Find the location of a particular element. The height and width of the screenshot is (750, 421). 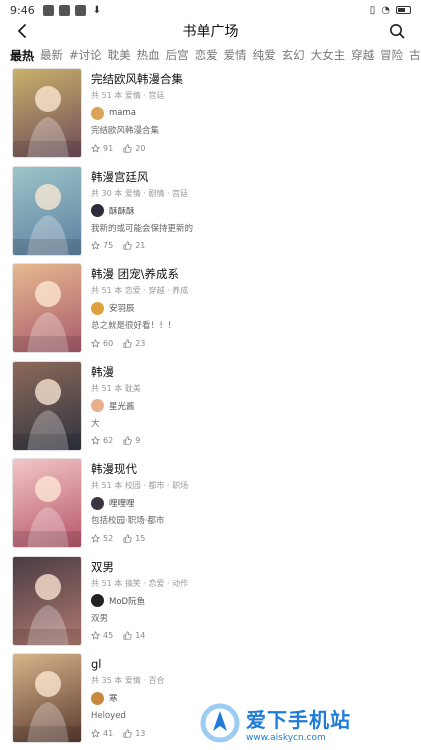

author-name: 寒 is located at coordinates (113, 699).